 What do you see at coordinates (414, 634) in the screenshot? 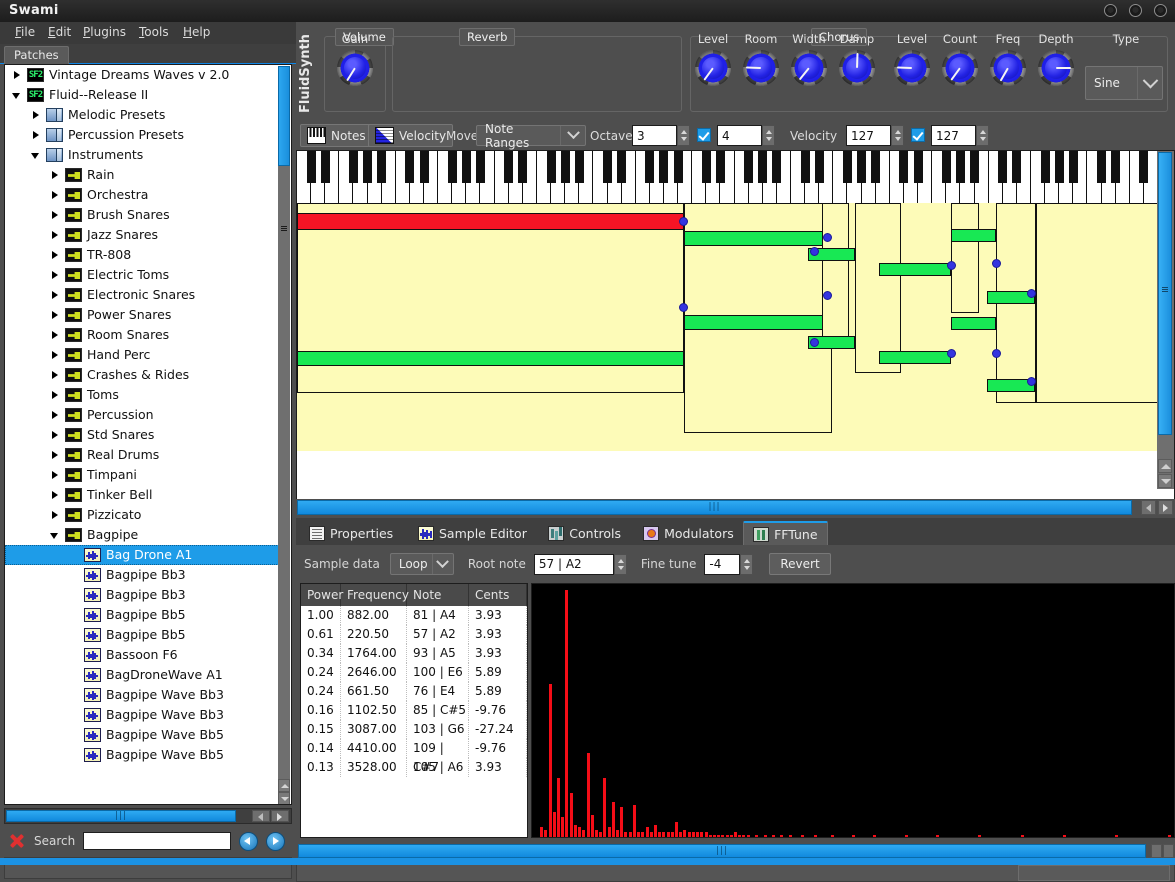
I see `table-row: 0.61 220.50 57 | A2 3.93` at bounding box center [414, 634].